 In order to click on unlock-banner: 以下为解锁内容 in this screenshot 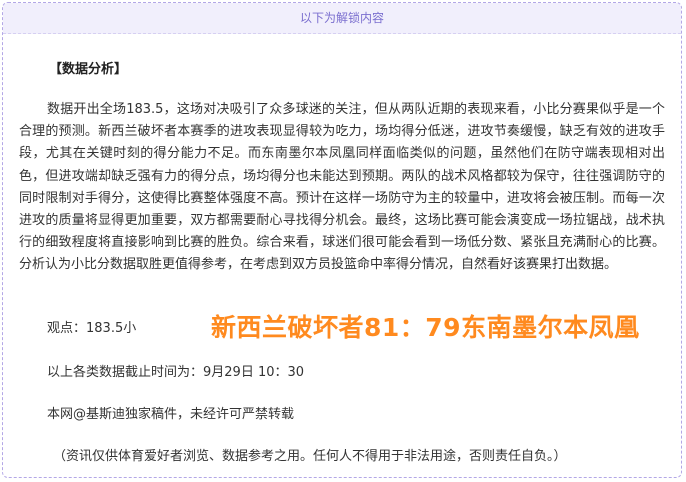, I will do `click(342, 18)`.